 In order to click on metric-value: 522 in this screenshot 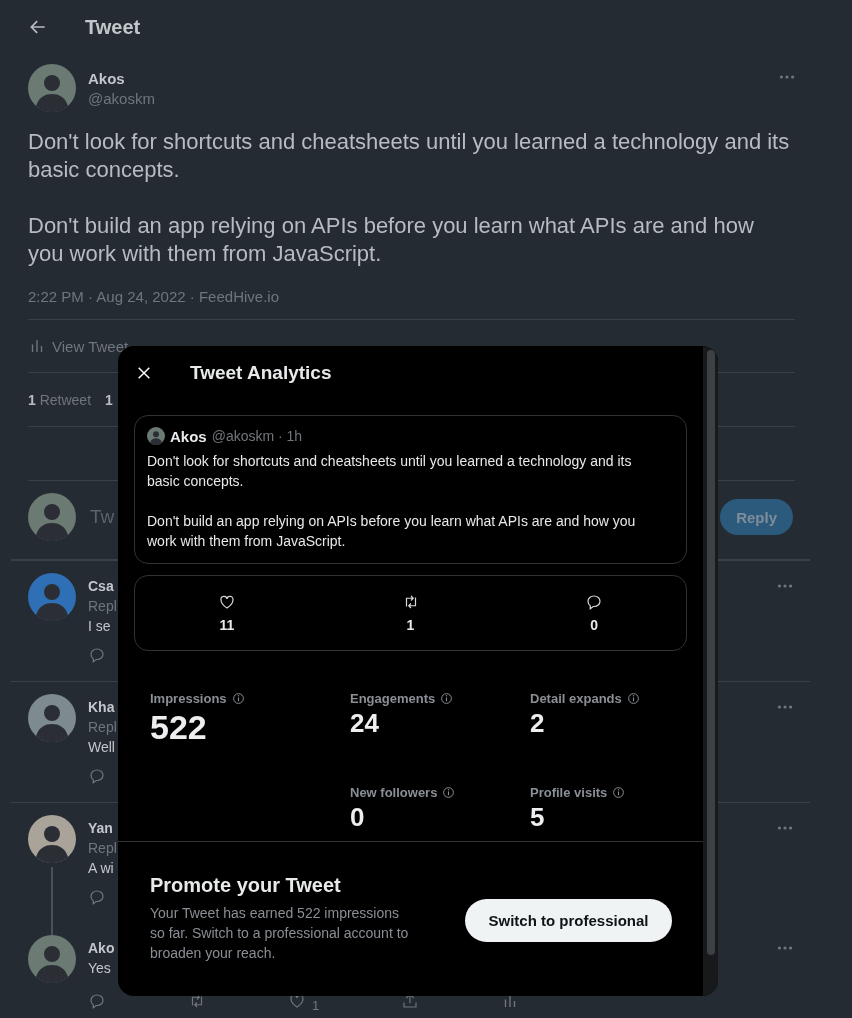, I will do `click(179, 727)`.